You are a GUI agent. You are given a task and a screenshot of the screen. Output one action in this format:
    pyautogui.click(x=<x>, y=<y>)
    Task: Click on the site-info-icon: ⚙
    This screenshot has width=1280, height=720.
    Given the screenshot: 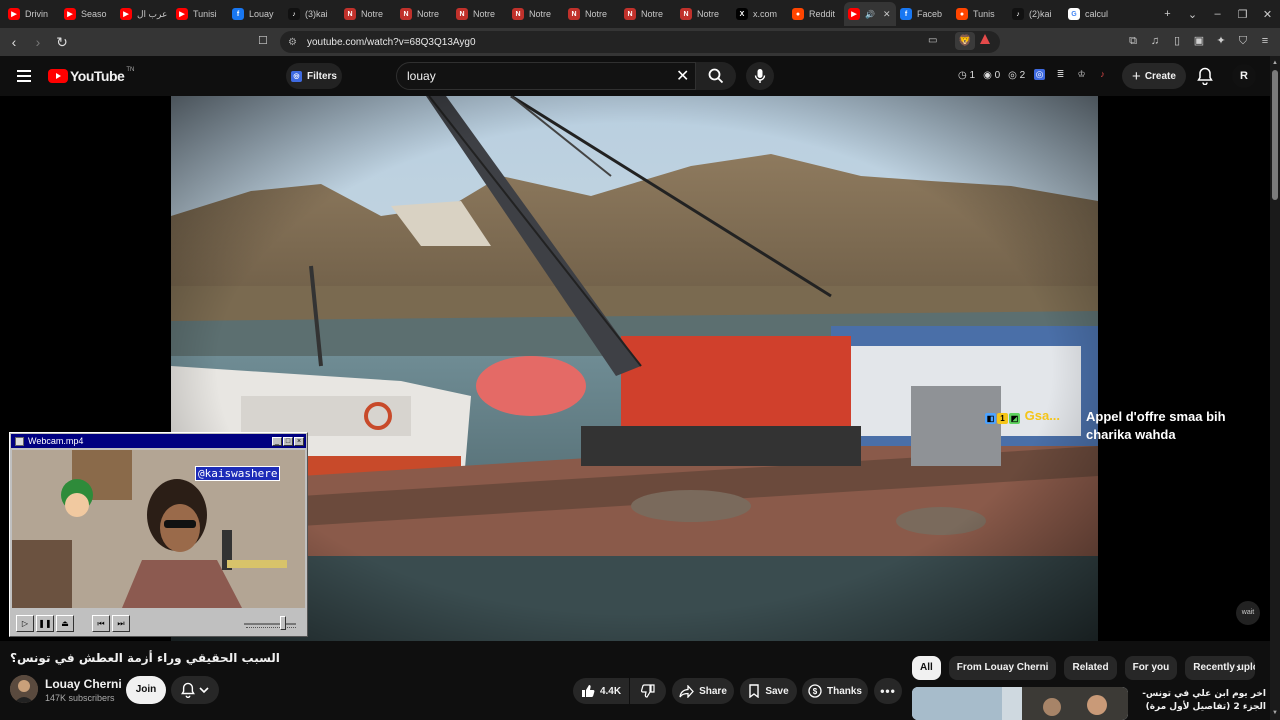 What is the action you would take?
    pyautogui.click(x=292, y=42)
    